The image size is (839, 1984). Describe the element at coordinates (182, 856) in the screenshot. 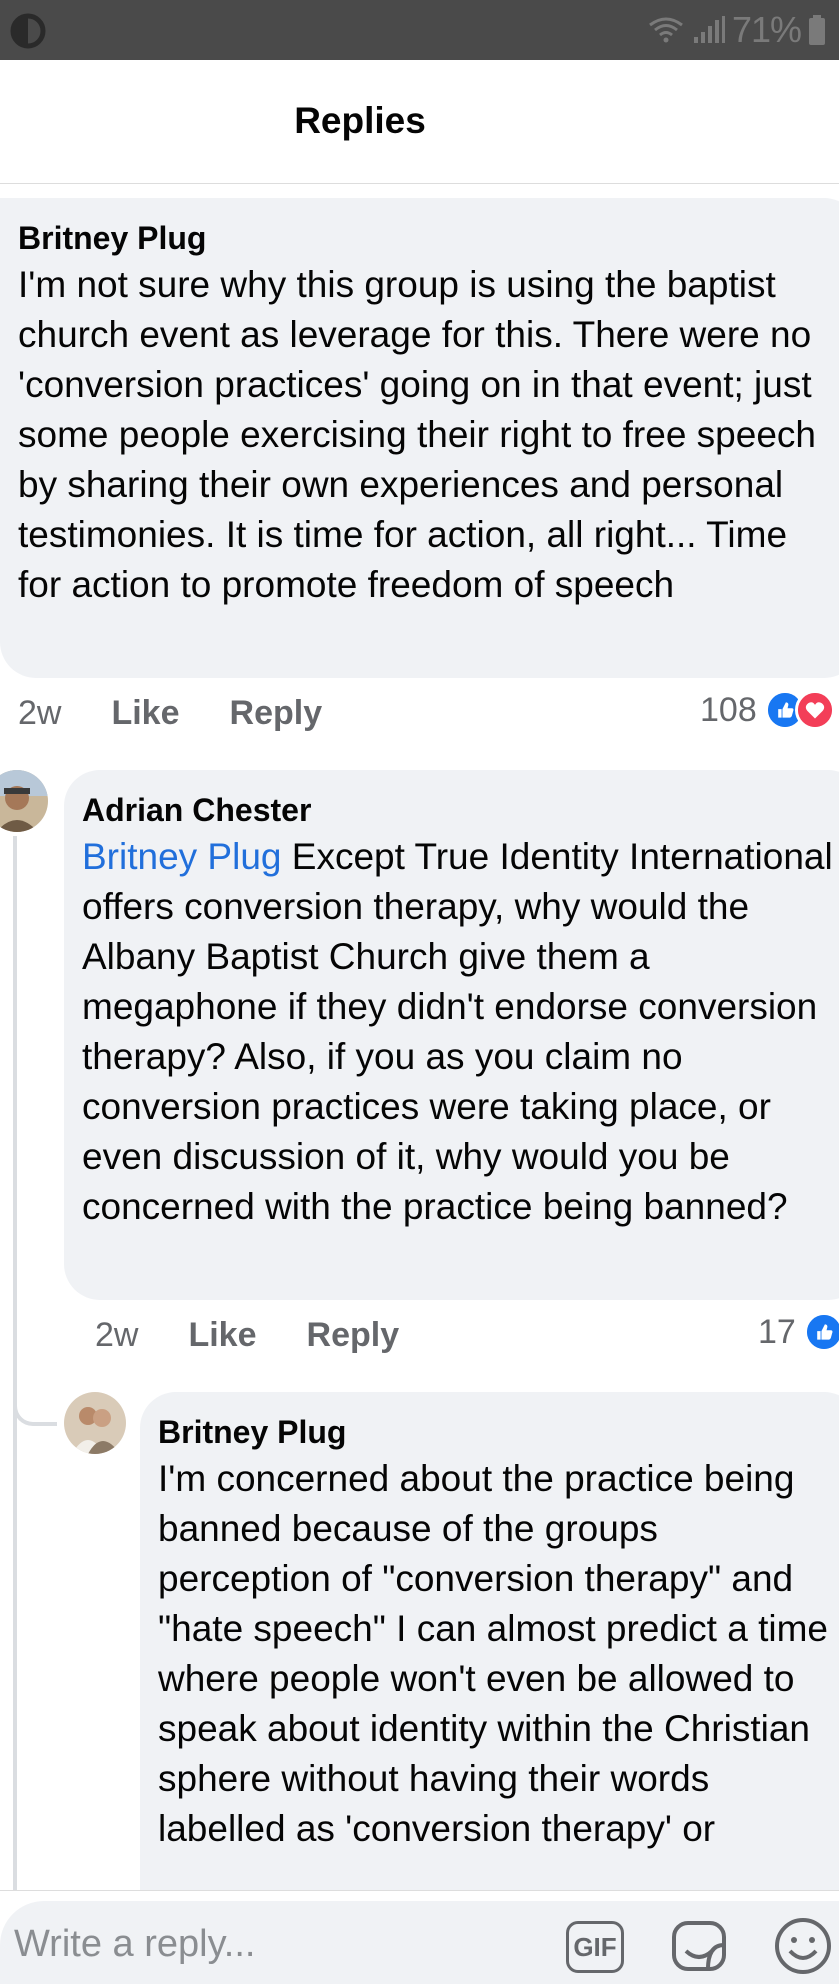

I see `mention-link: Britney Plug` at that location.